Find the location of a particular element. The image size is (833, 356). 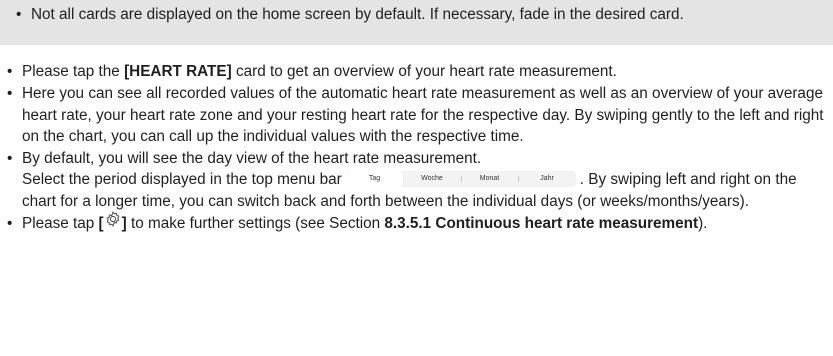

tab-tag: Tag is located at coordinates (374, 178).